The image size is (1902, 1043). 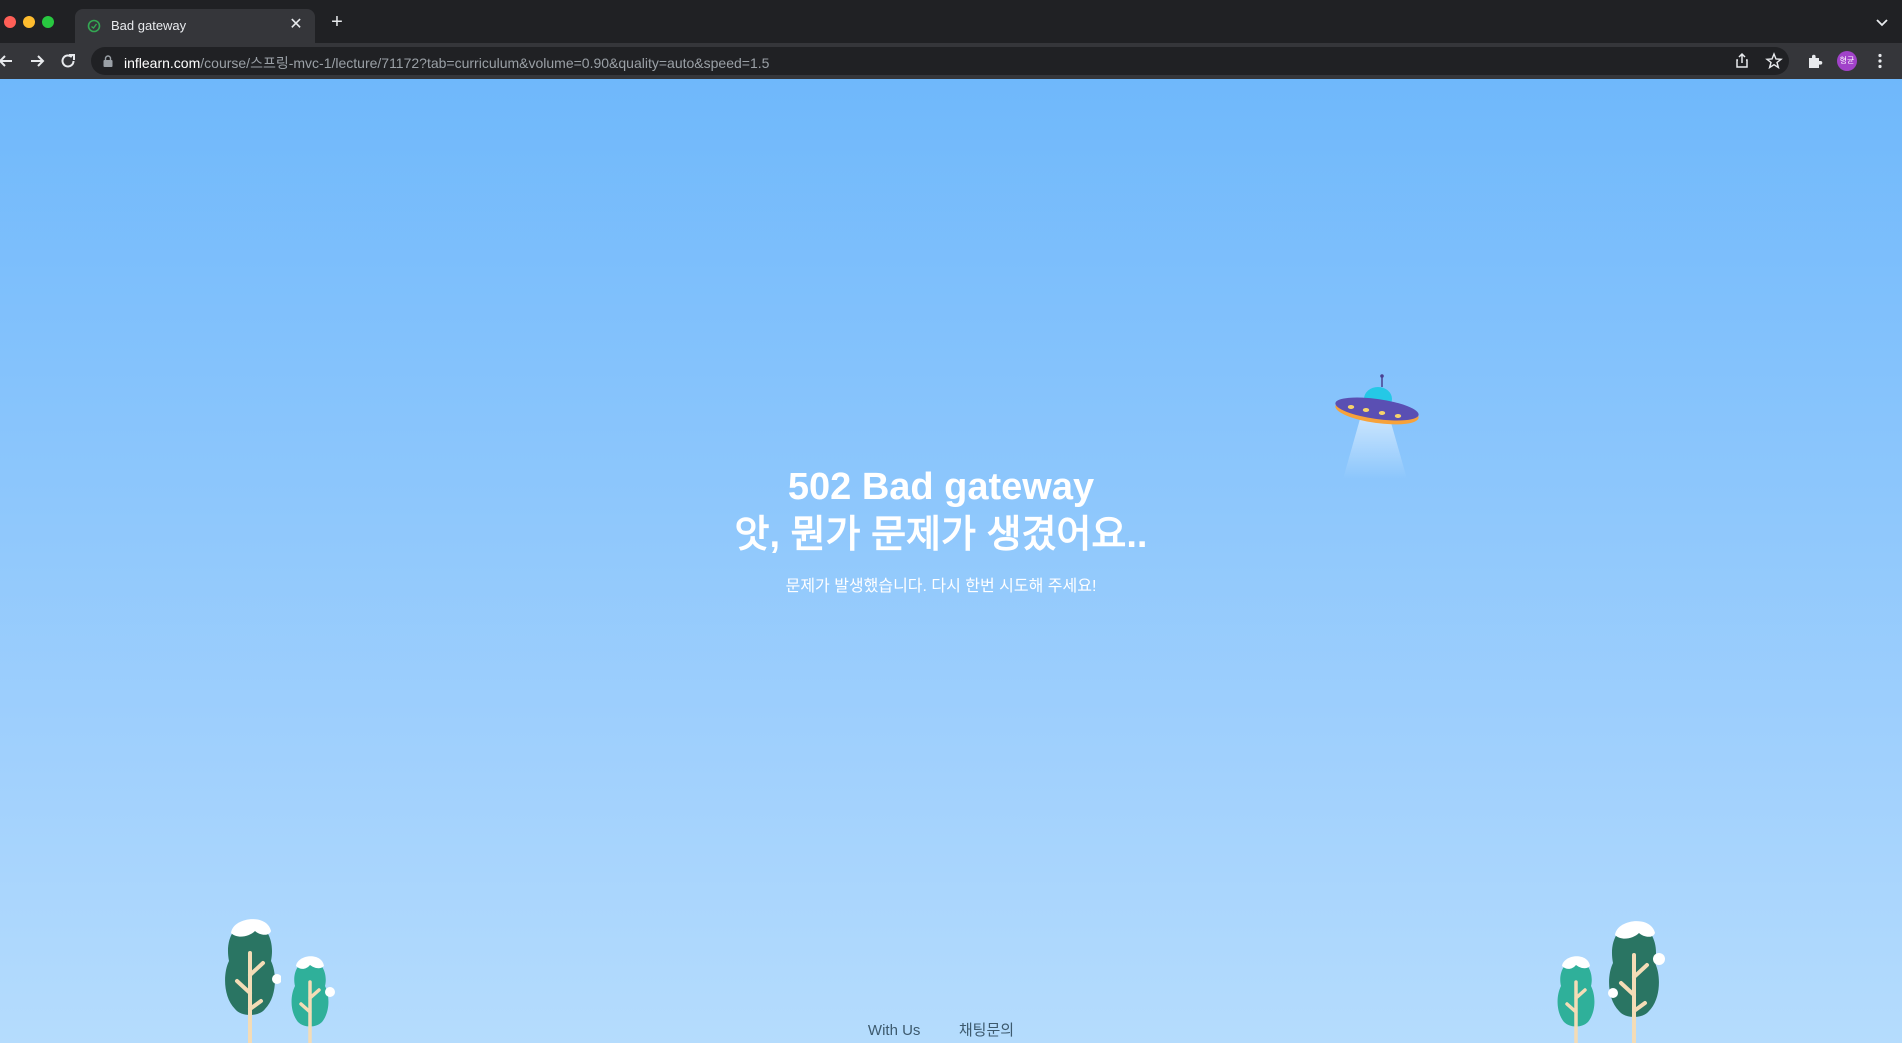 What do you see at coordinates (1774, 61) in the screenshot?
I see `star-icon` at bounding box center [1774, 61].